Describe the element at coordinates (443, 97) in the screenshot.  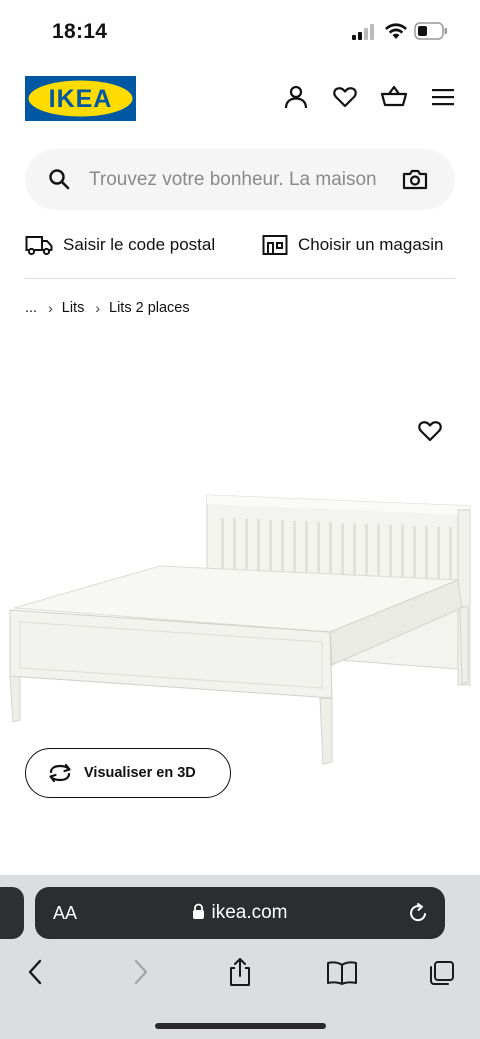
I see `menu-icon` at that location.